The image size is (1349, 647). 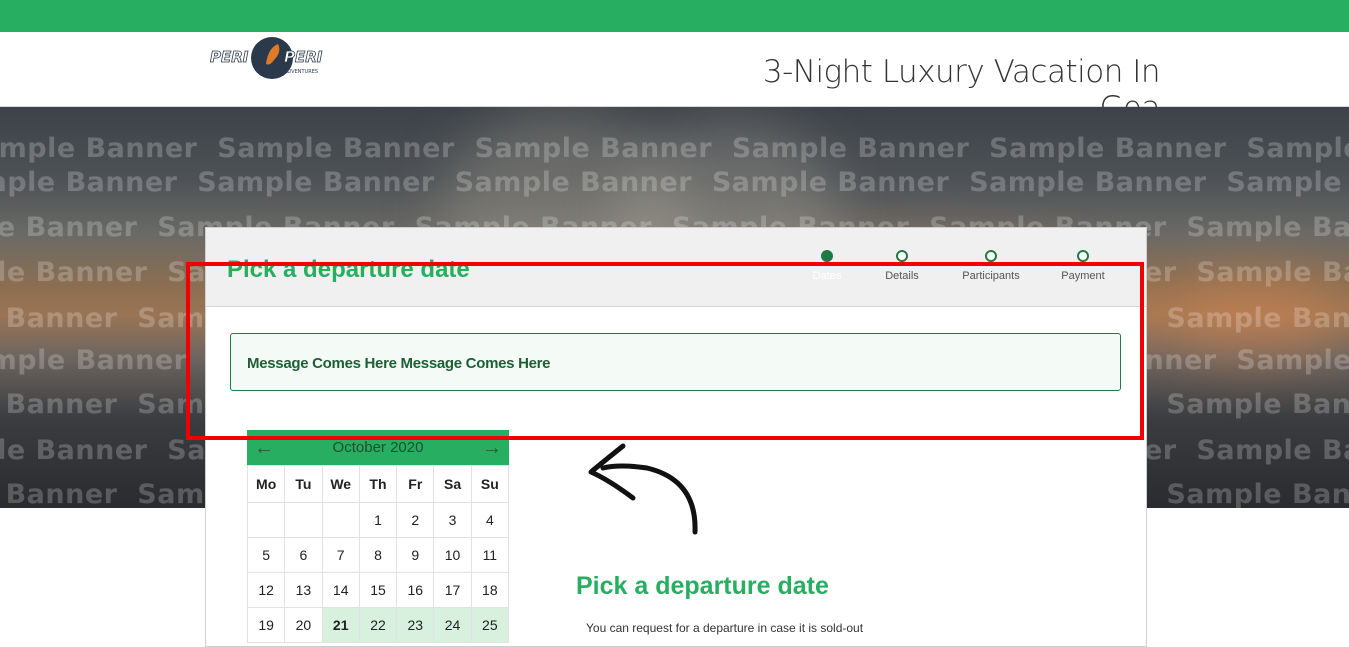 I want to click on calendar-day: 1, so click(x=378, y=520).